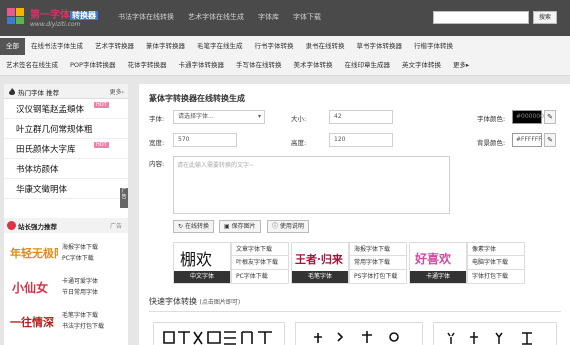  What do you see at coordinates (288, 226) in the screenshot?
I see `help-button: ⓘ 使用说明` at bounding box center [288, 226].